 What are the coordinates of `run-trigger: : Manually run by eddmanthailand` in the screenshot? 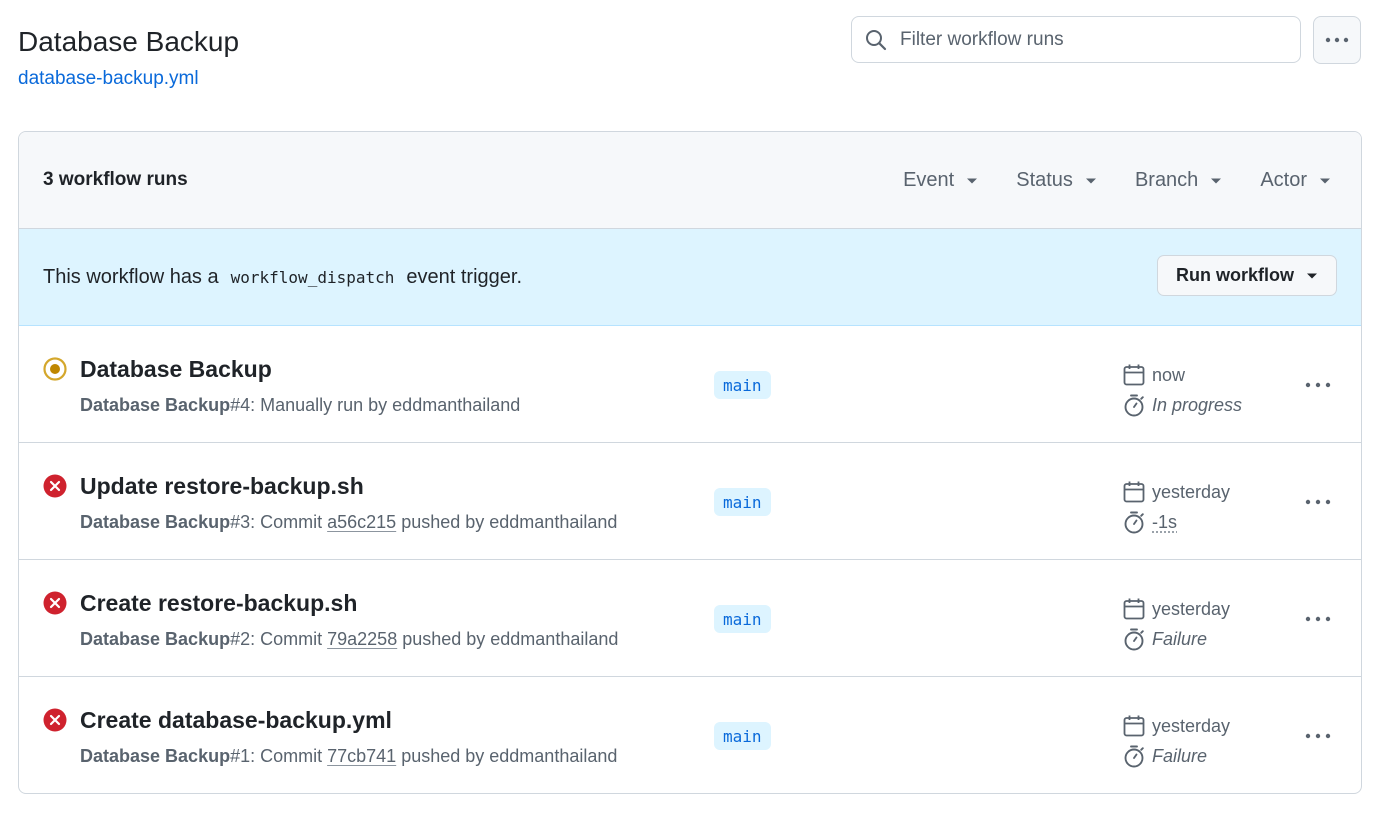 It's located at (385, 405).